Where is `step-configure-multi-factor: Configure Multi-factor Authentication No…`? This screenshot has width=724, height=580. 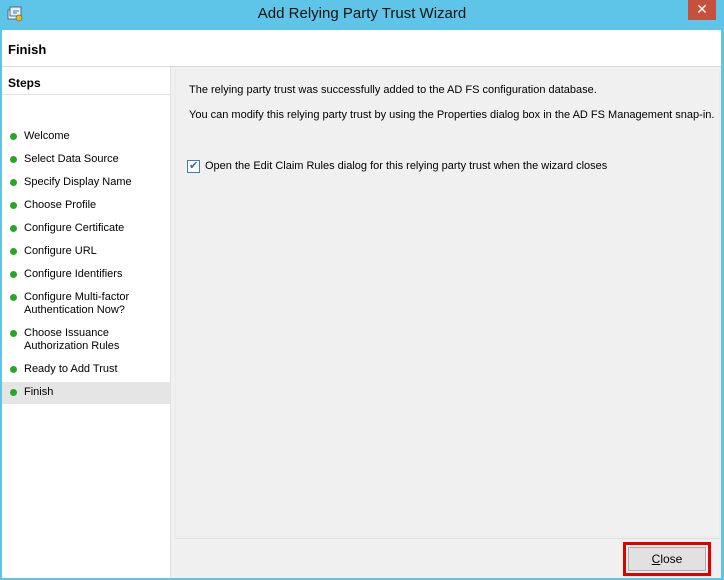
step-configure-multi-factor: Configure Multi-factor Authentication No… is located at coordinates (86, 304).